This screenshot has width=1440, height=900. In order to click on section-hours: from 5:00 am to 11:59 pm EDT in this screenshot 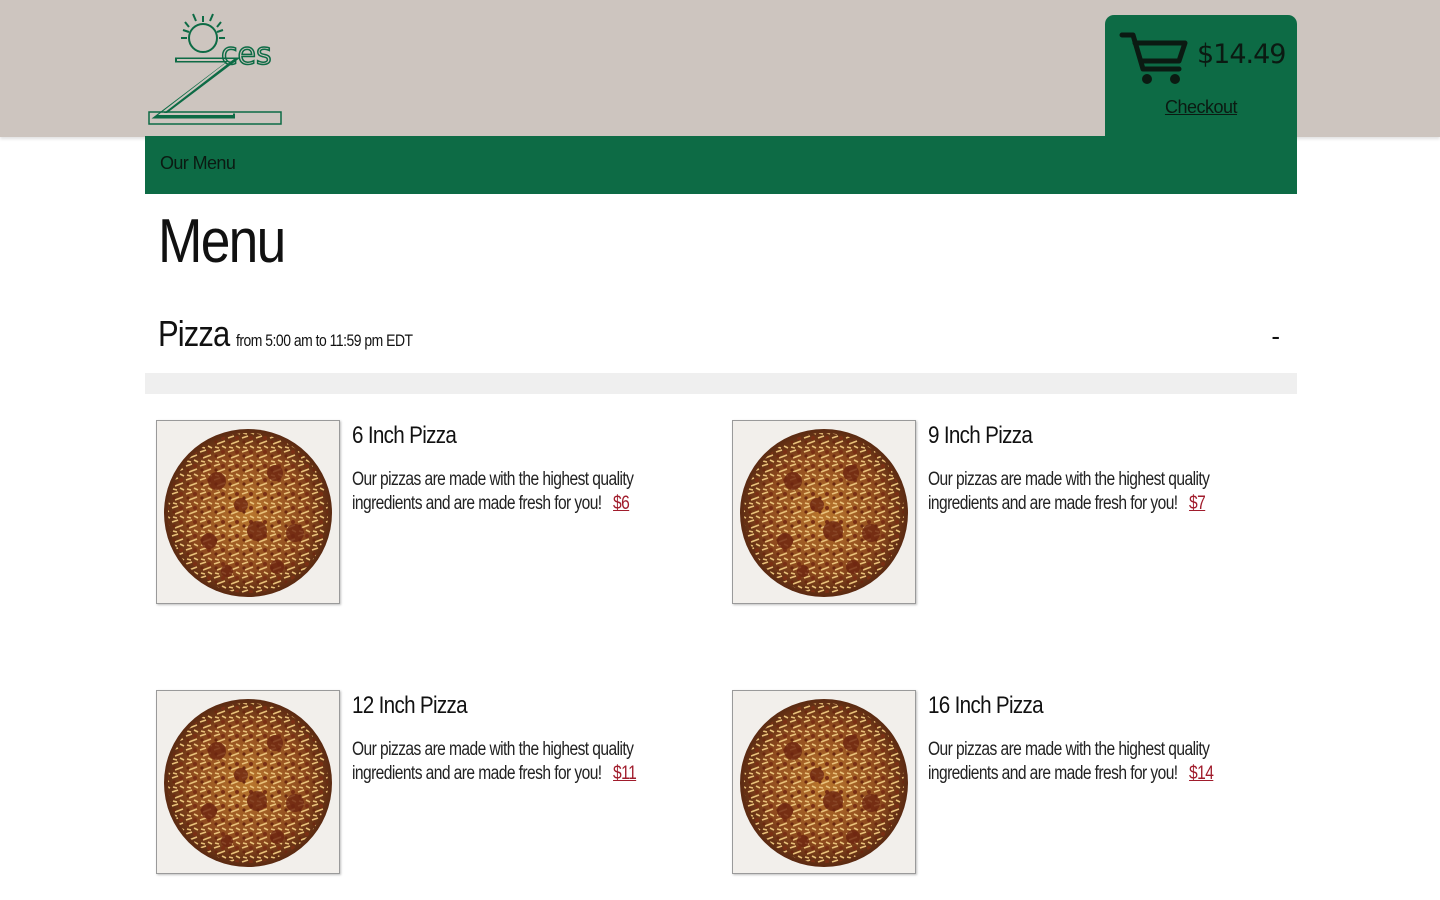, I will do `click(324, 340)`.